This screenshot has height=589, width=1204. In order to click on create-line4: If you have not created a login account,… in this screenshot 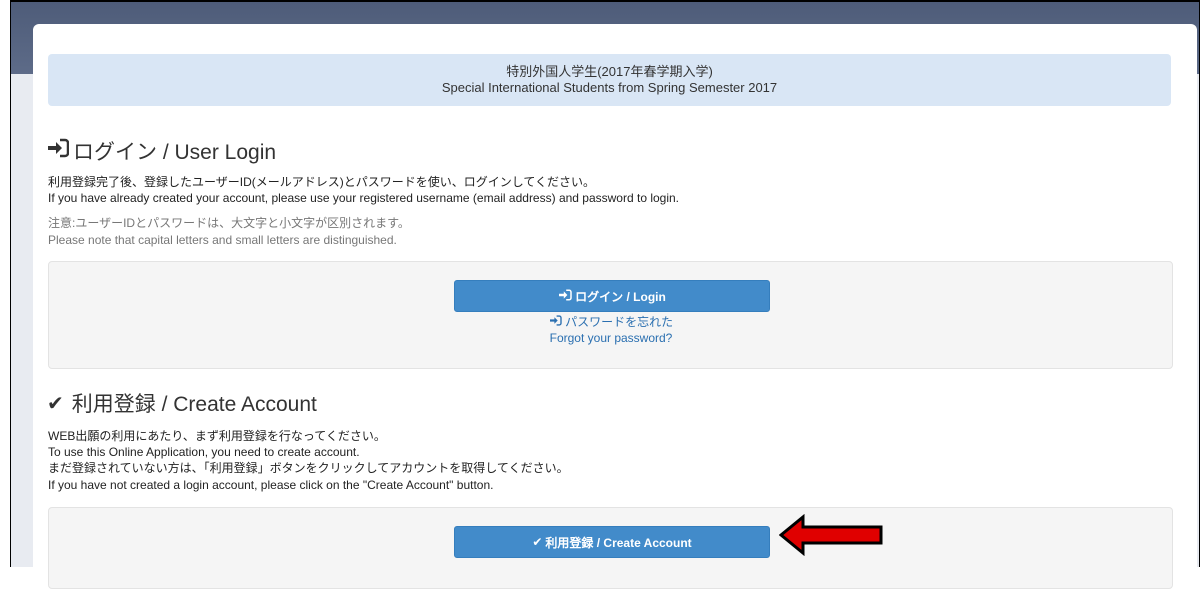, I will do `click(271, 485)`.